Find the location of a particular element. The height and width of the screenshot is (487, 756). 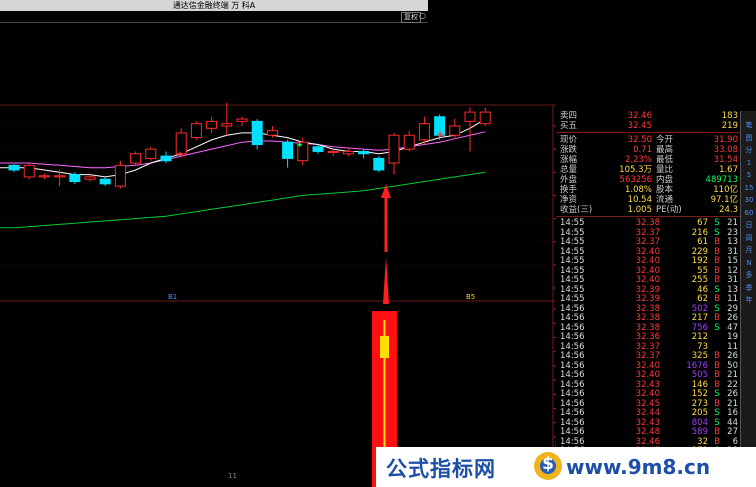

tick-volume: 216 is located at coordinates (699, 232).